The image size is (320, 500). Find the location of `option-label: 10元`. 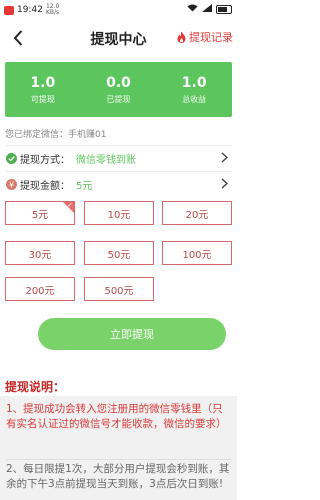

option-label: 10元 is located at coordinates (119, 215).